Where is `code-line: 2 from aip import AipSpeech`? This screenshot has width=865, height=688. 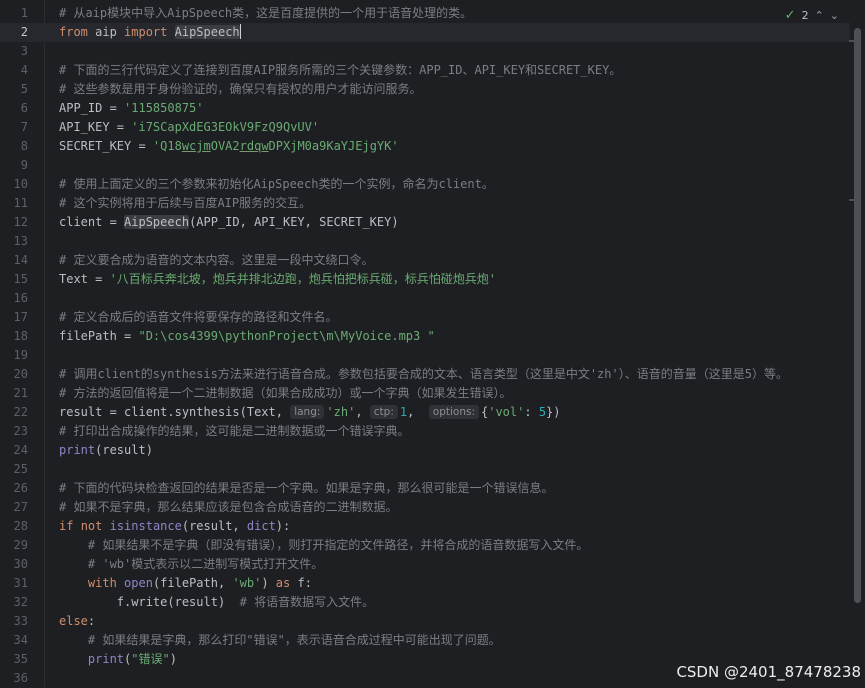 code-line: 2 from aip import AipSpeech is located at coordinates (425, 32).